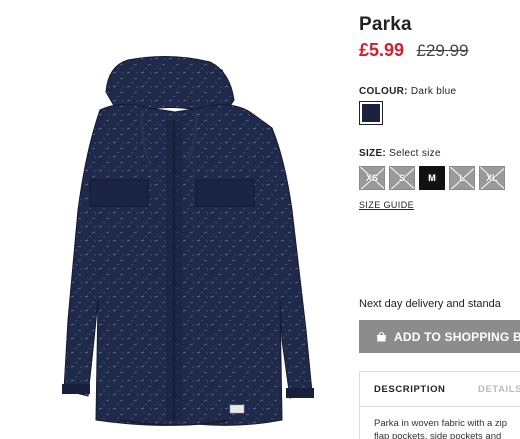 This screenshot has height=439, width=520. I want to click on size-option-label: L, so click(462, 178).